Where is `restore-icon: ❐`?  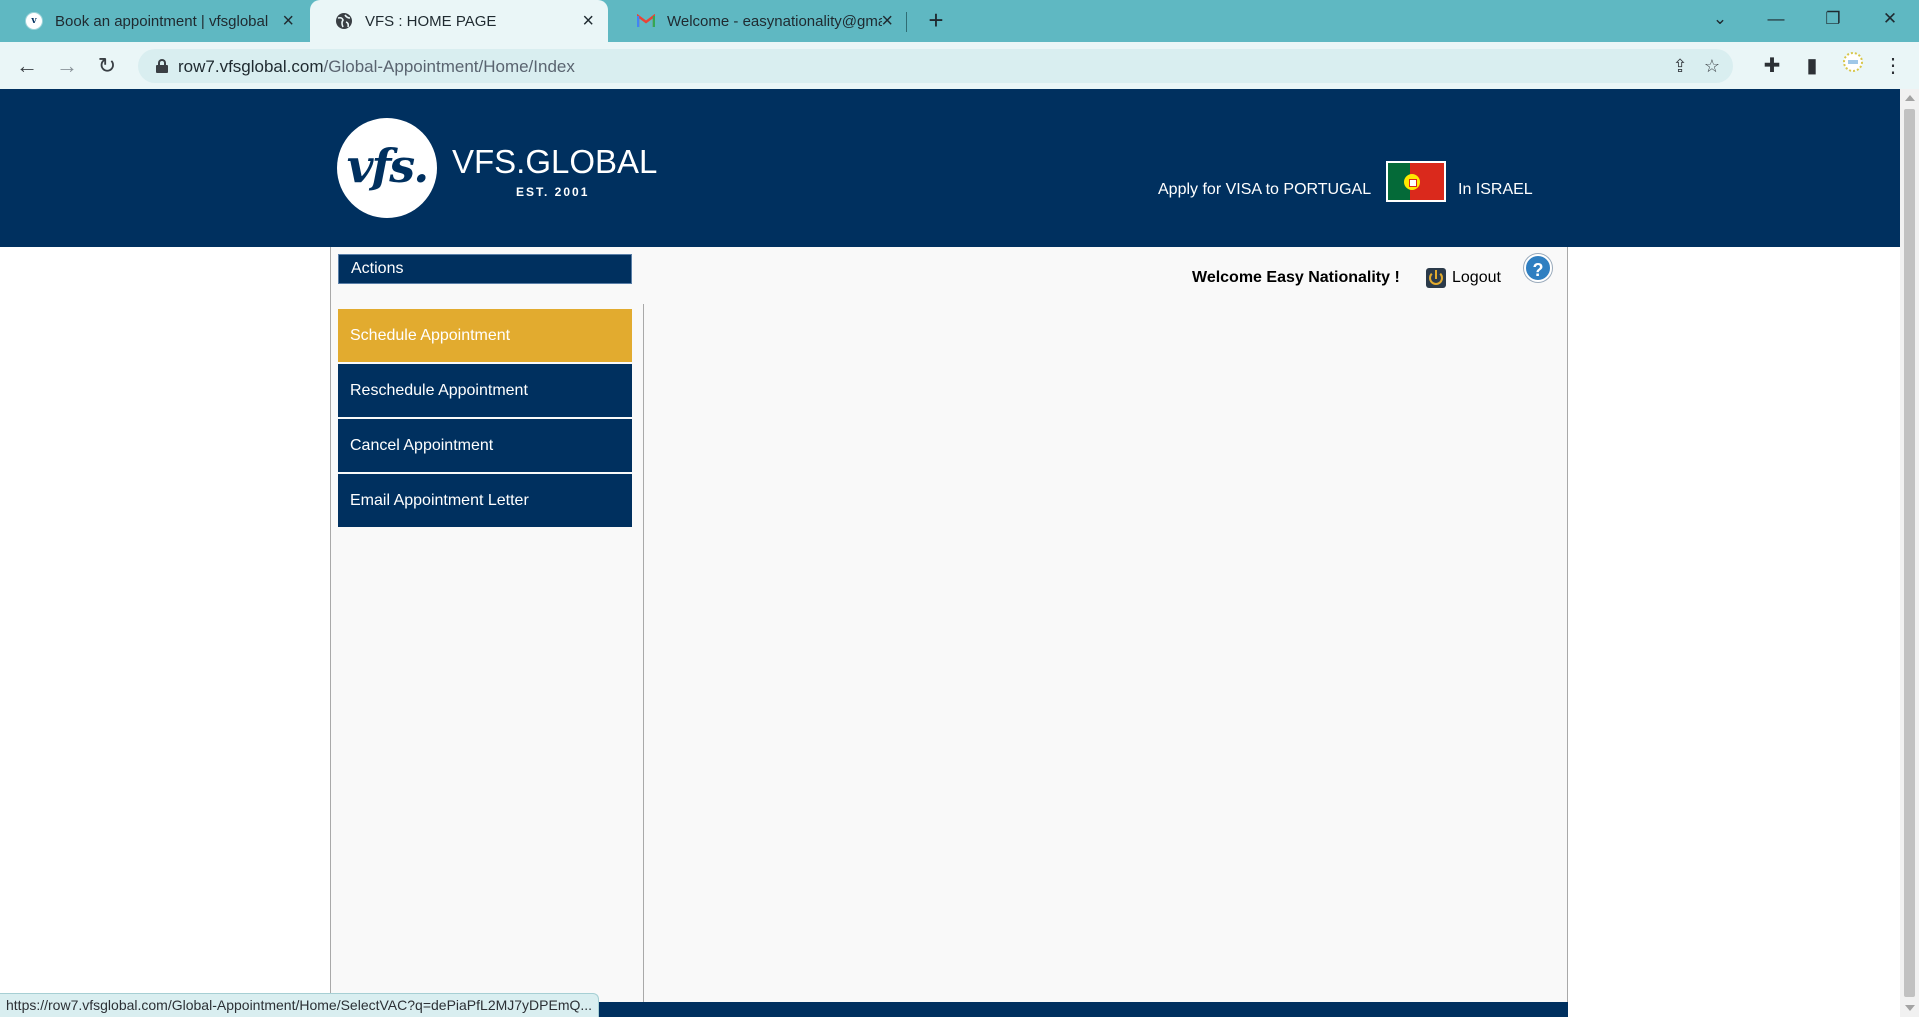 restore-icon: ❐ is located at coordinates (1833, 20).